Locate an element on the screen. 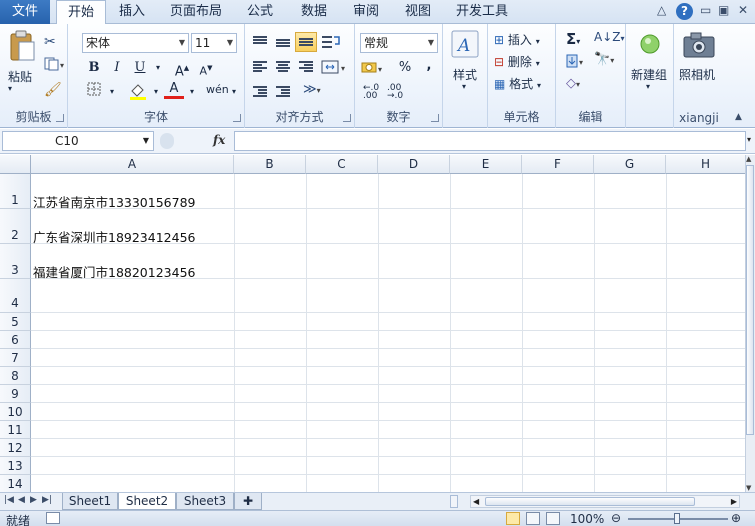  format-cells-button: ▦ 格式 ▾ is located at coordinates (517, 83).